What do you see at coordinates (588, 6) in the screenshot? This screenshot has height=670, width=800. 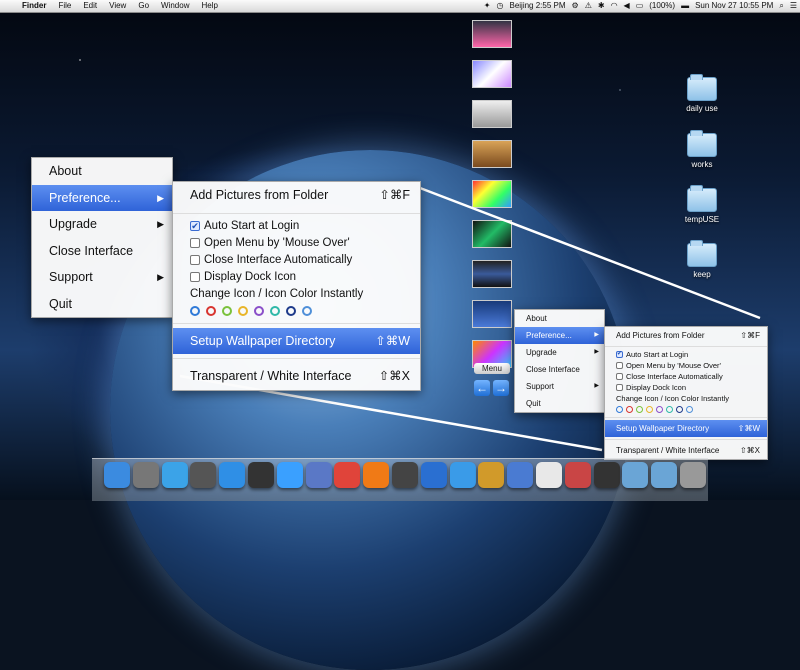 I see `warning-icon: ⚠` at bounding box center [588, 6].